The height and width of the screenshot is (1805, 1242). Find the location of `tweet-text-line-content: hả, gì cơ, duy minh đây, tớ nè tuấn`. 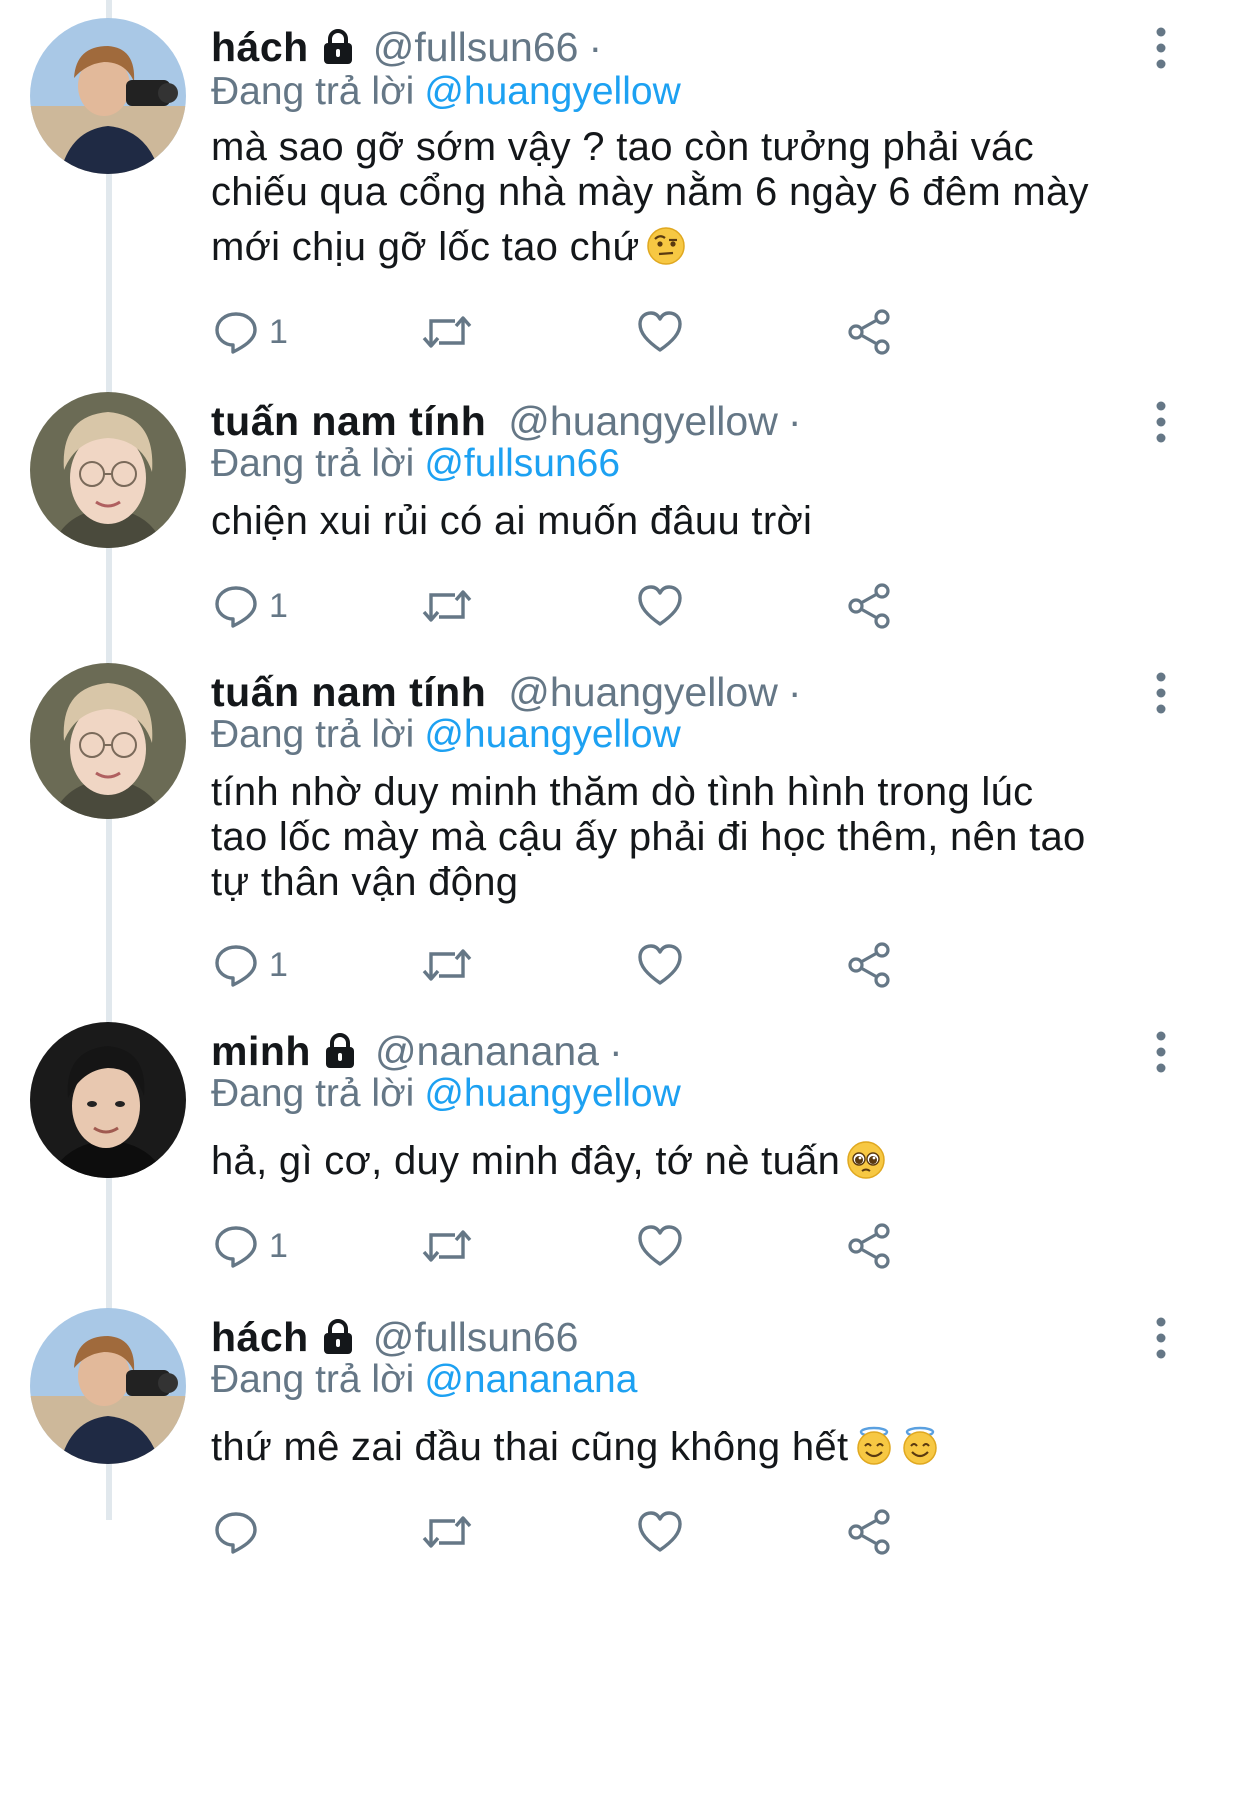

tweet-text-line-content: hả, gì cơ, duy minh đây, tớ nè tuấn is located at coordinates (526, 1161).